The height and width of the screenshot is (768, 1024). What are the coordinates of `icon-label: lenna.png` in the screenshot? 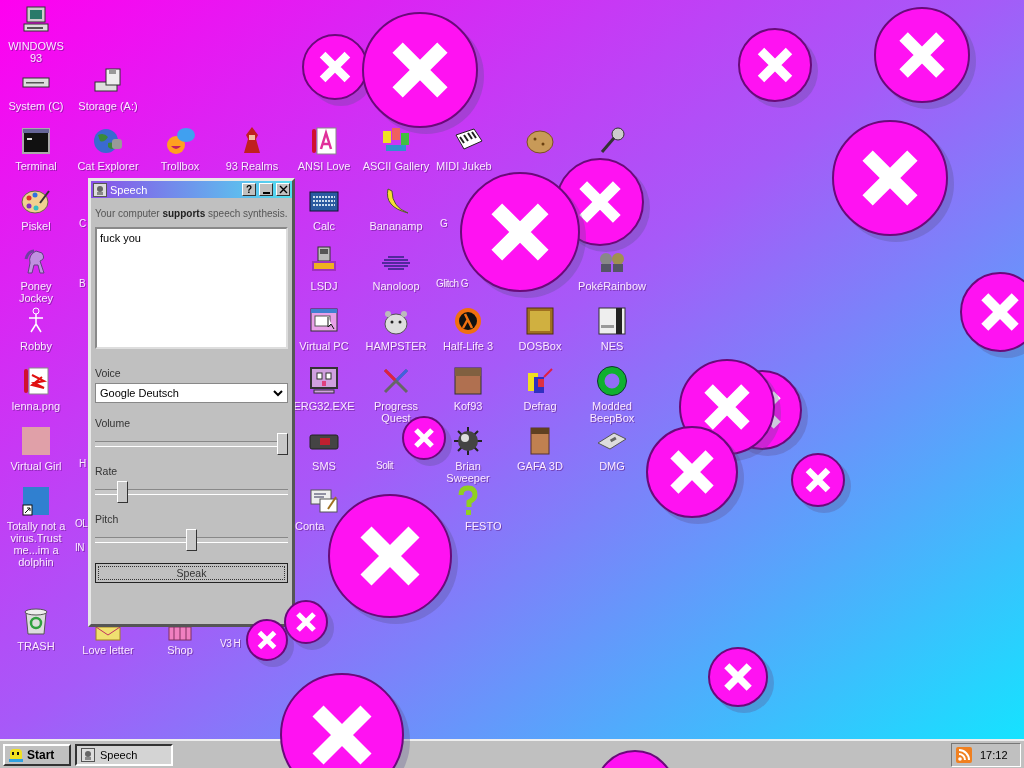 It's located at (36, 406).